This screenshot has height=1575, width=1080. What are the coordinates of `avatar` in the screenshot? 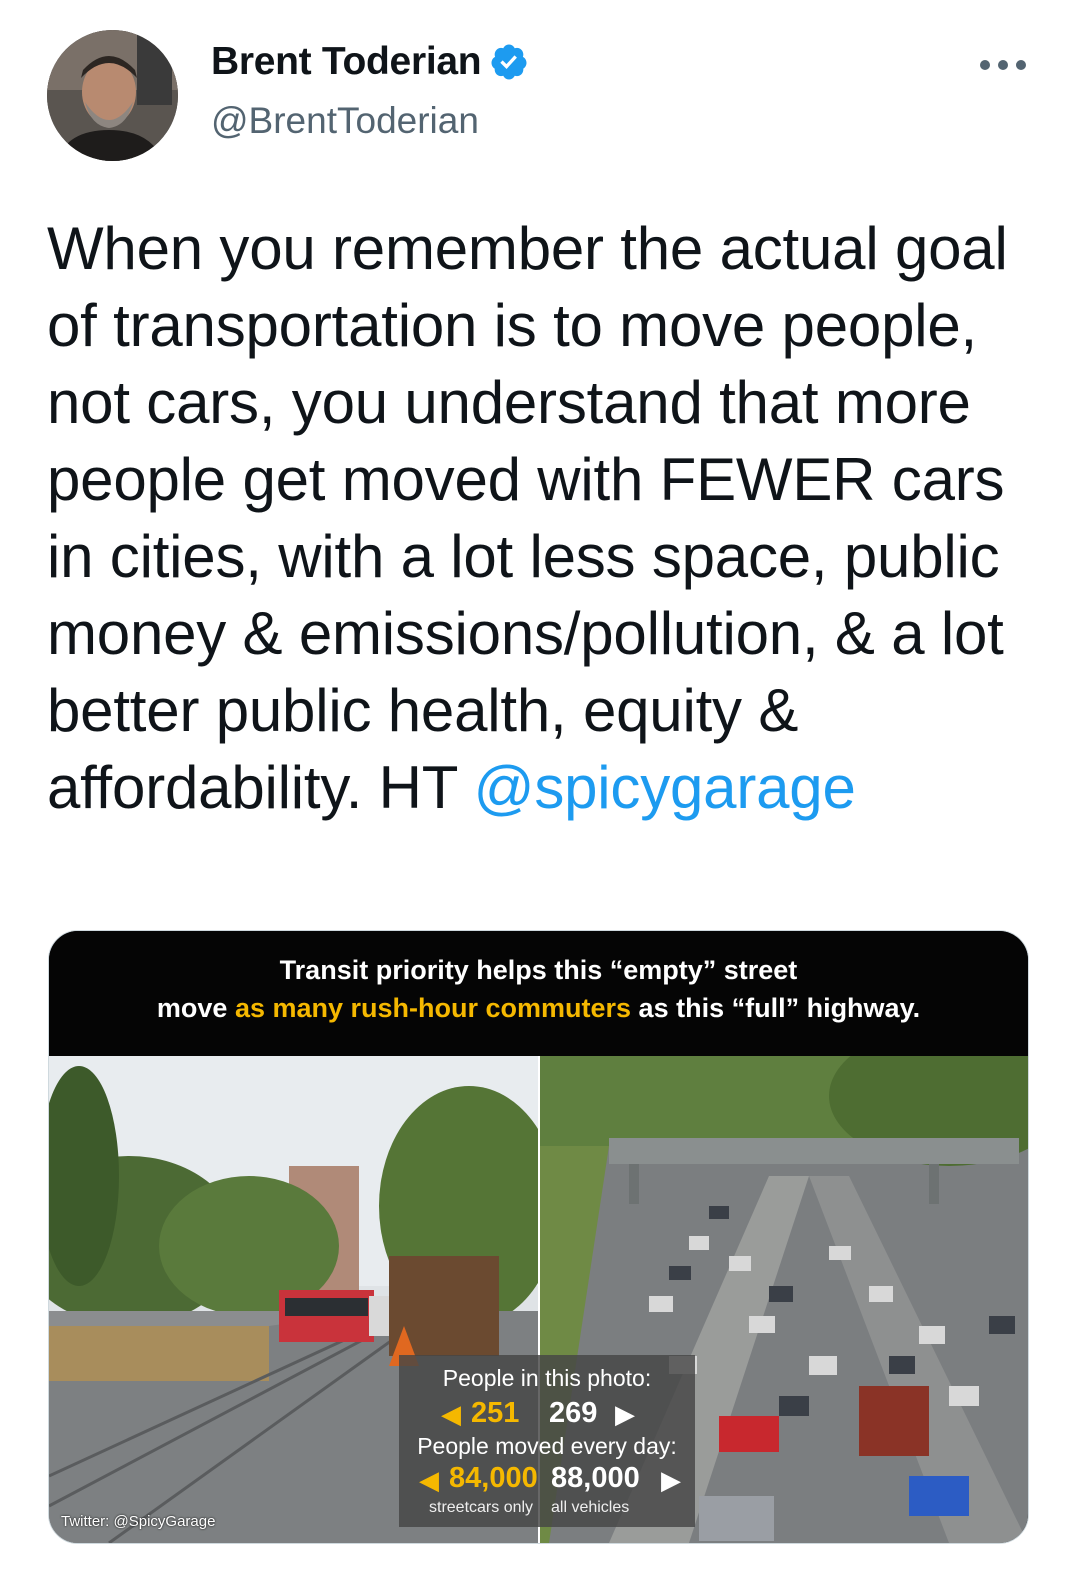 It's located at (112, 95).